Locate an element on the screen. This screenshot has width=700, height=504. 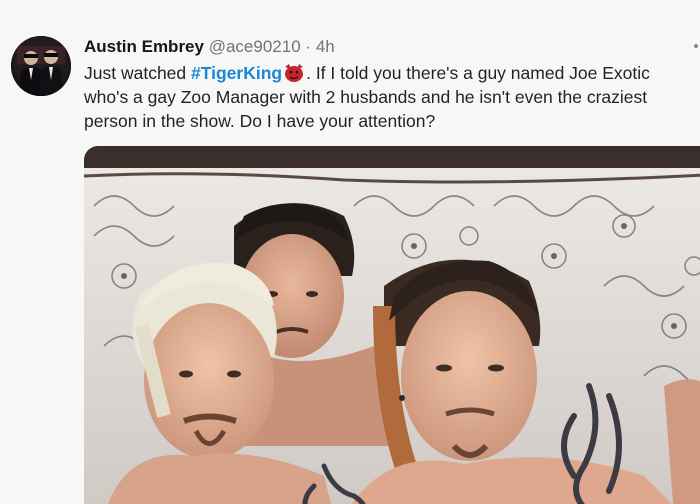
hashtag-link: #TigerKing is located at coordinates (236, 73).